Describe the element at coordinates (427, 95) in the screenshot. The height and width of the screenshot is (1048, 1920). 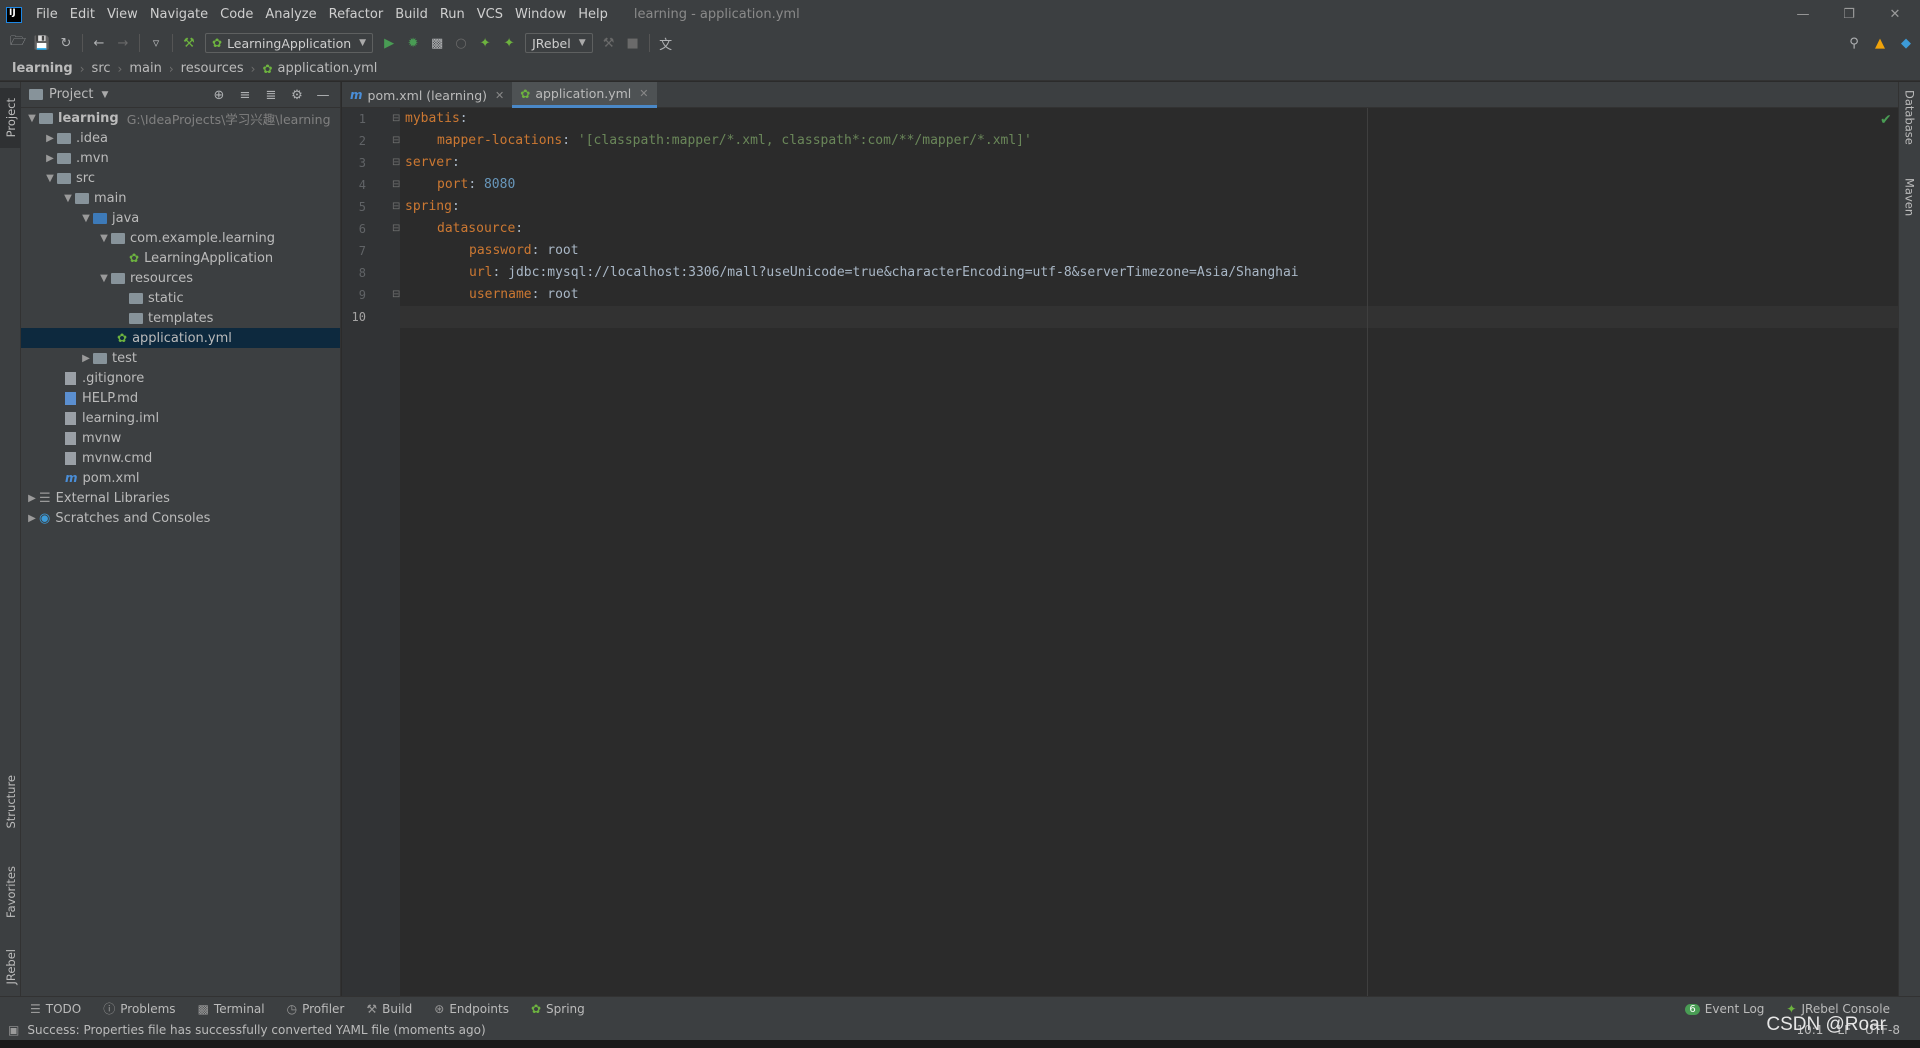
I see `tab-pom-xml: m pom.xml (learning) ✕` at that location.